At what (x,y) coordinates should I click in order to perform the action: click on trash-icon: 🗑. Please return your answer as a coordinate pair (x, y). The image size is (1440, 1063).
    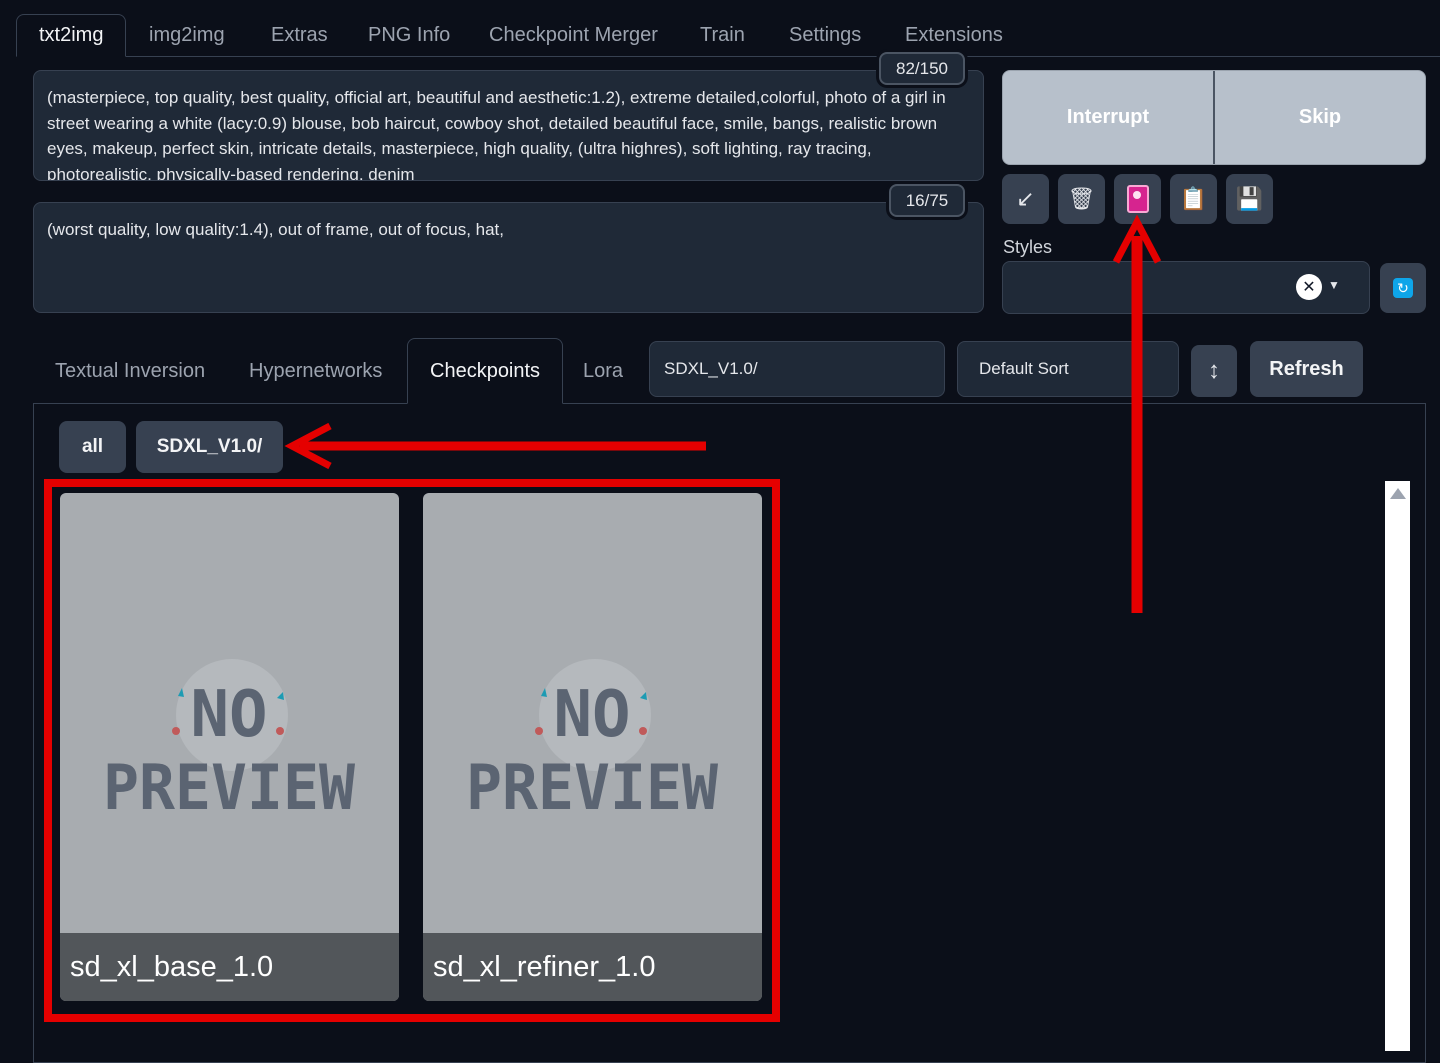
    Looking at the image, I should click on (1081, 198).